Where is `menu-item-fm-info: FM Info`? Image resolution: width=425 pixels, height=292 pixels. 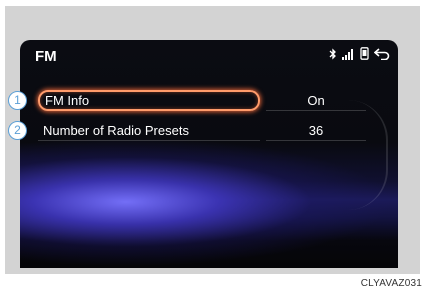
menu-item-fm-info: FM Info is located at coordinates (149, 100).